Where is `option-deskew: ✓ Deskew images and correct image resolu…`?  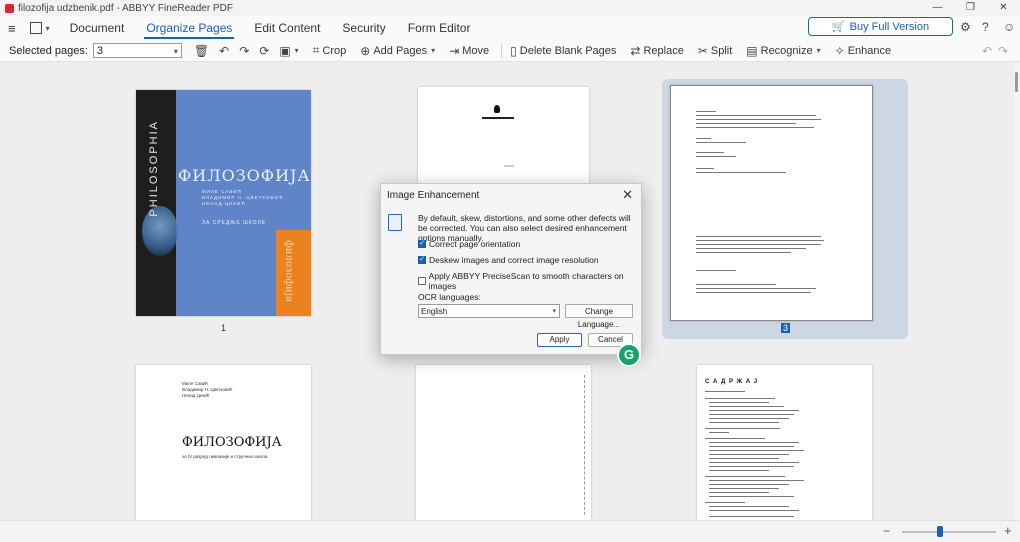 option-deskew: ✓ Deskew images and correct image resolu… is located at coordinates (508, 260).